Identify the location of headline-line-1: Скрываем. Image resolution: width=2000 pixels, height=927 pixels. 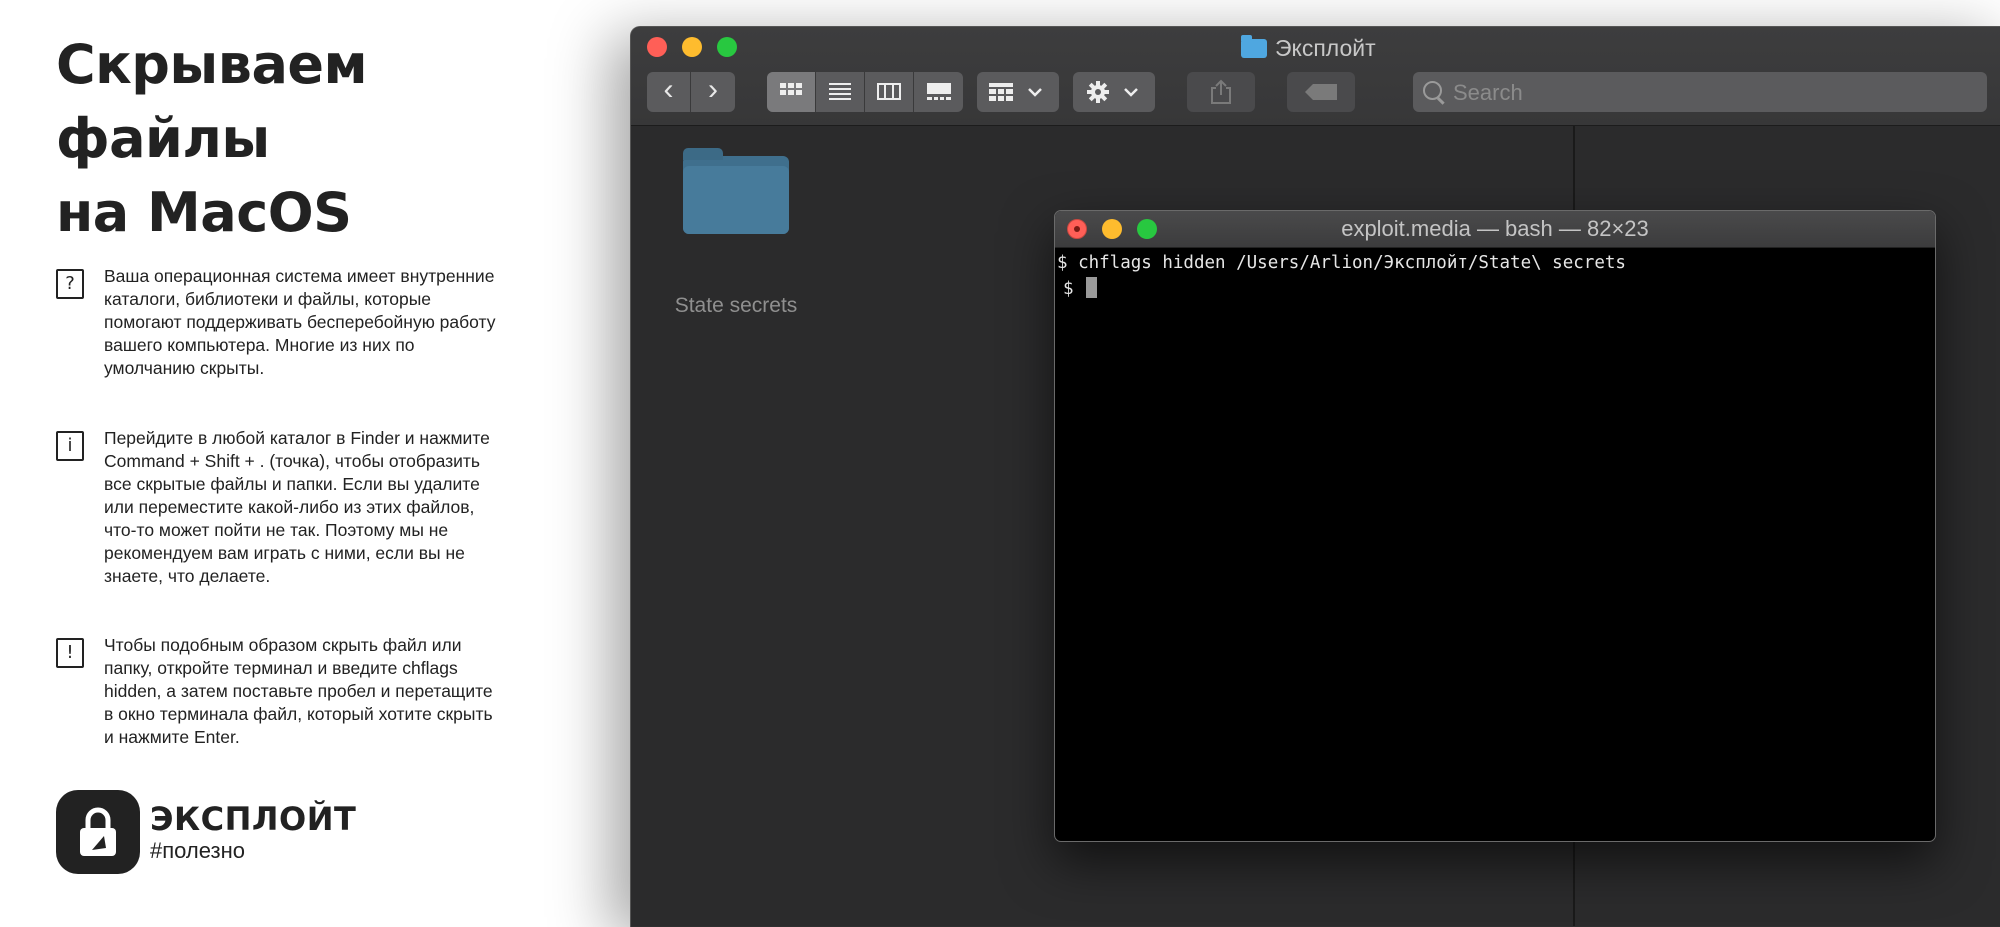
(212, 64).